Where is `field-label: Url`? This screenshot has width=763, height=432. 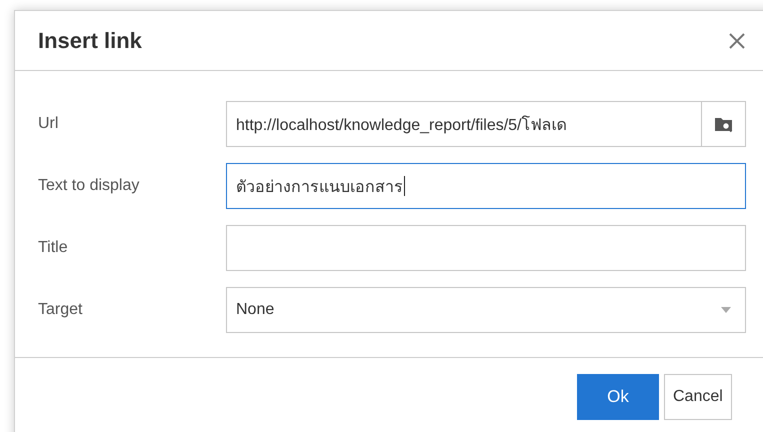
field-label: Url is located at coordinates (49, 124).